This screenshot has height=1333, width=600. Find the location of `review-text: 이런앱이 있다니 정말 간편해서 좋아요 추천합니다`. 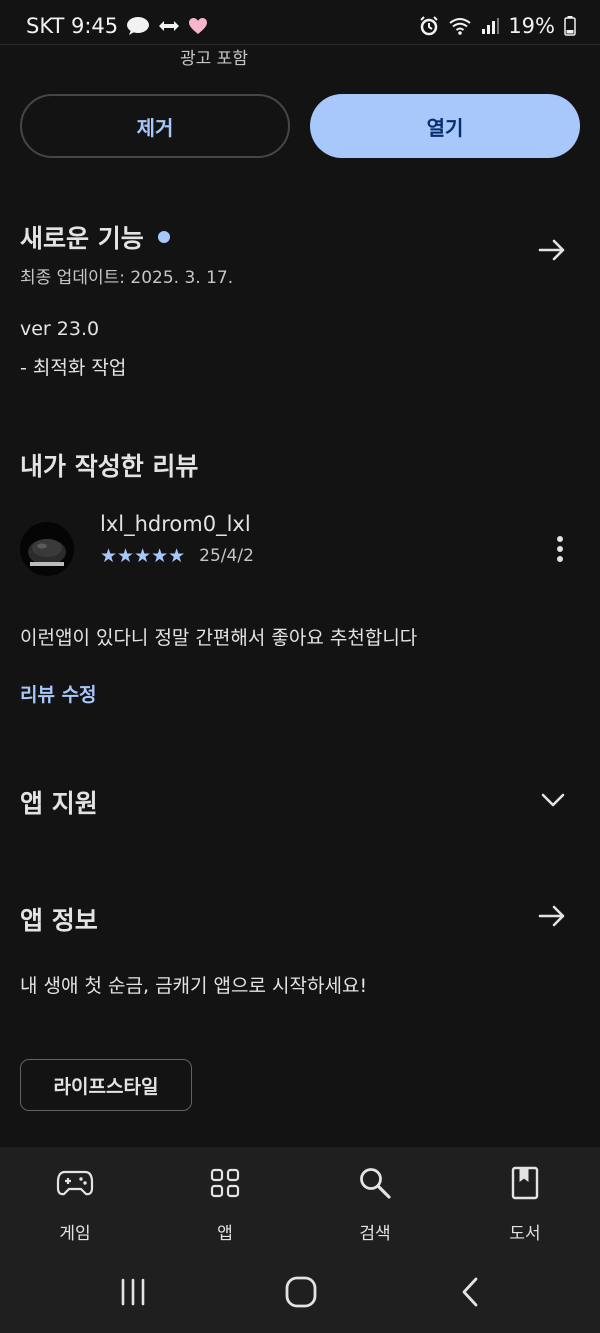

review-text: 이런앱이 있다니 정말 간편해서 좋아요 추천합니다 is located at coordinates (219, 638).